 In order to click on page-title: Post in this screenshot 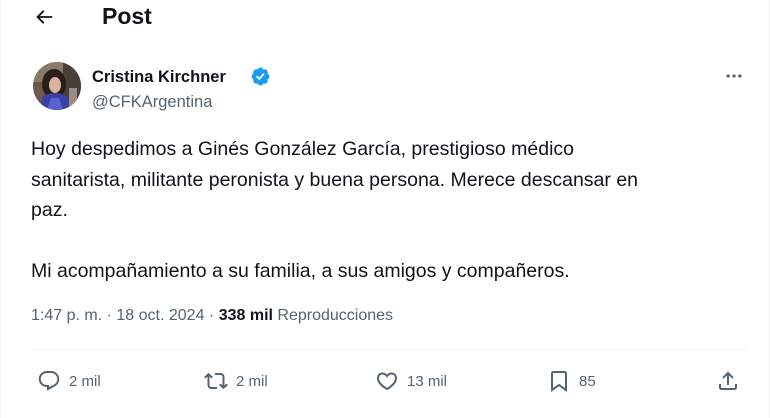, I will do `click(127, 16)`.